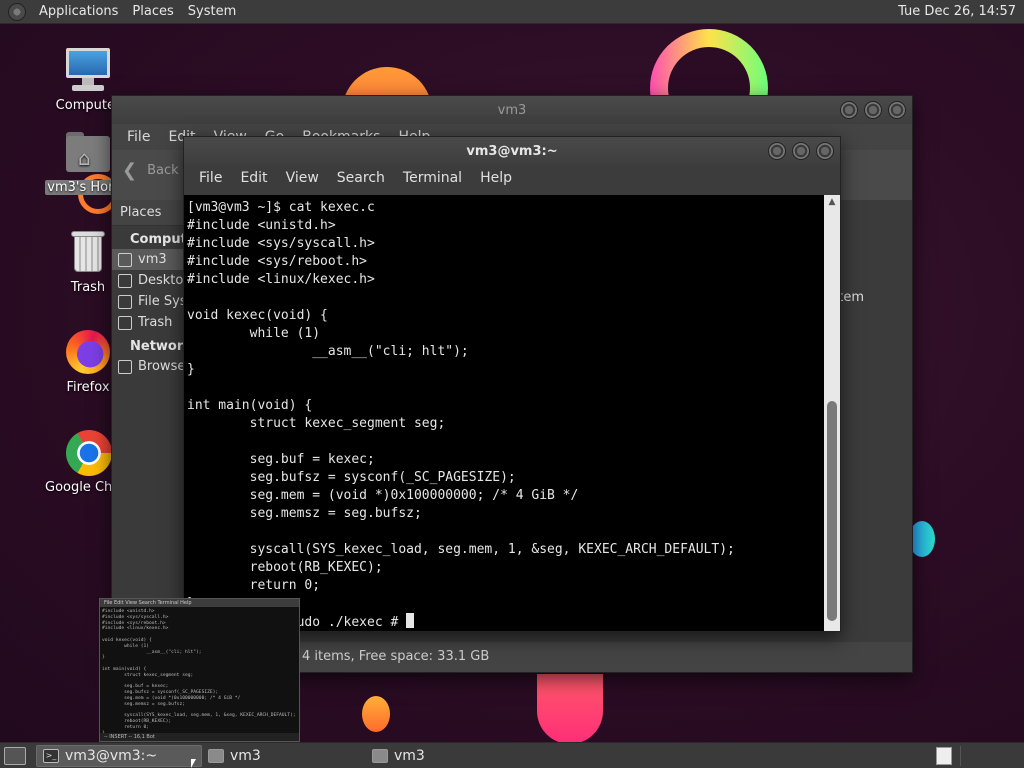 The height and width of the screenshot is (768, 1024). I want to click on terminal-scrollbar: ▲, so click(832, 413).